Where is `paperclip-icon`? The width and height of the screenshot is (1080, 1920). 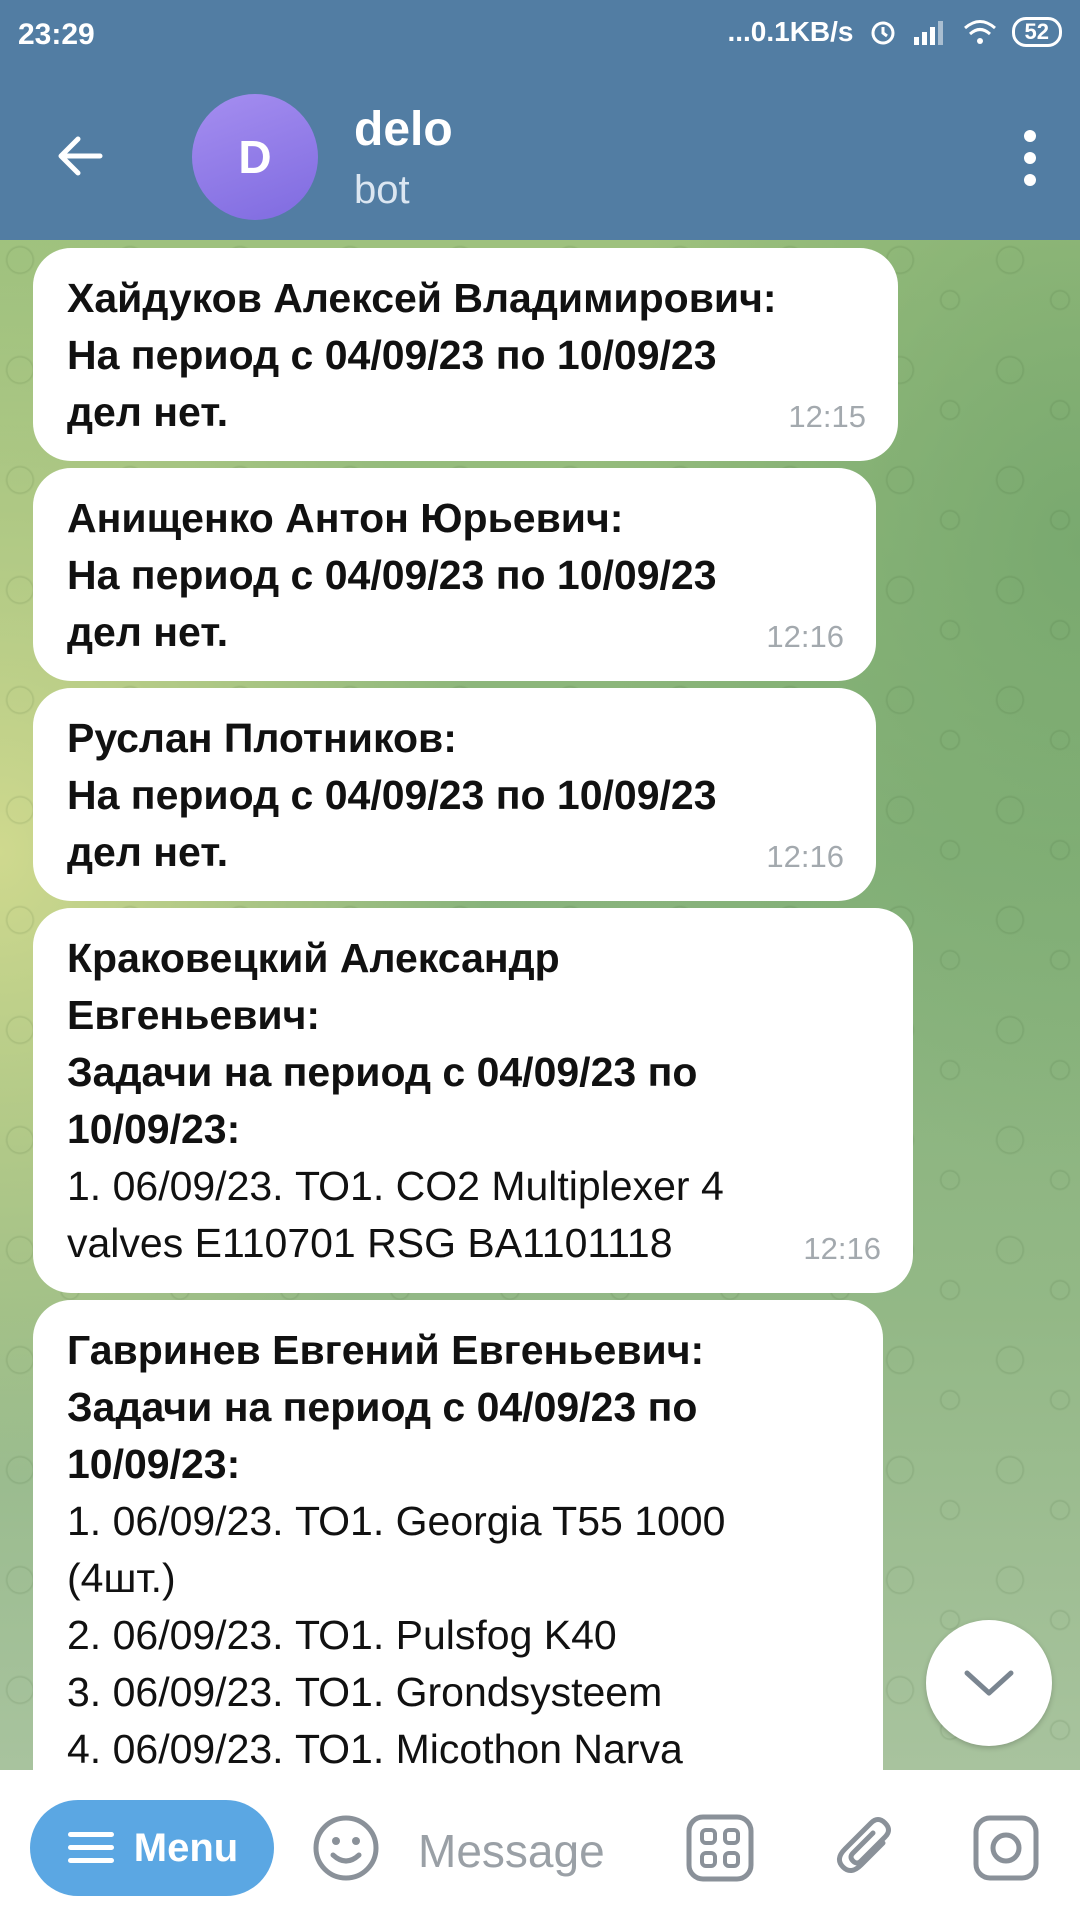 paperclip-icon is located at coordinates (864, 1845).